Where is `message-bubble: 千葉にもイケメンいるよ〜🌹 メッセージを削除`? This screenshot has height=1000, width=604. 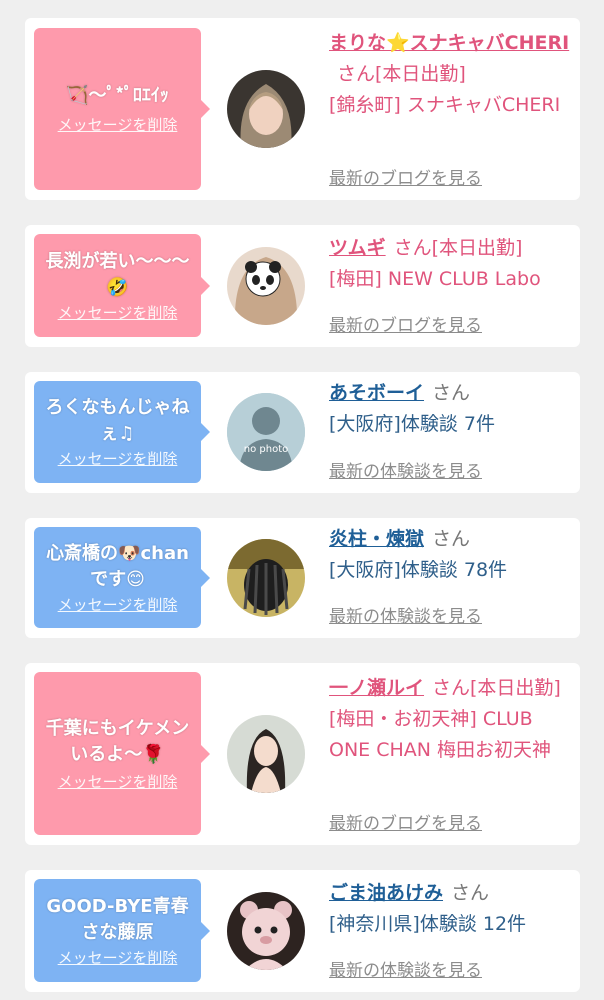 message-bubble: 千葉にもイケメンいるよ〜🌹 メッセージを削除 is located at coordinates (122, 753).